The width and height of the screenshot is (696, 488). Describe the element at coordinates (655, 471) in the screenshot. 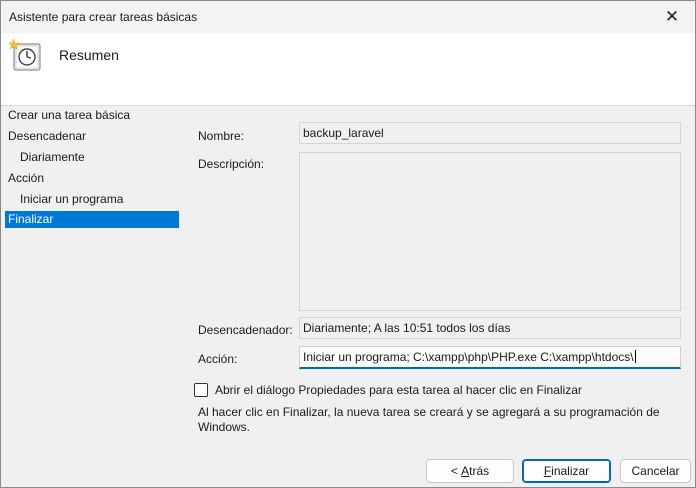

I see `cancel-button: Cancelar` at that location.